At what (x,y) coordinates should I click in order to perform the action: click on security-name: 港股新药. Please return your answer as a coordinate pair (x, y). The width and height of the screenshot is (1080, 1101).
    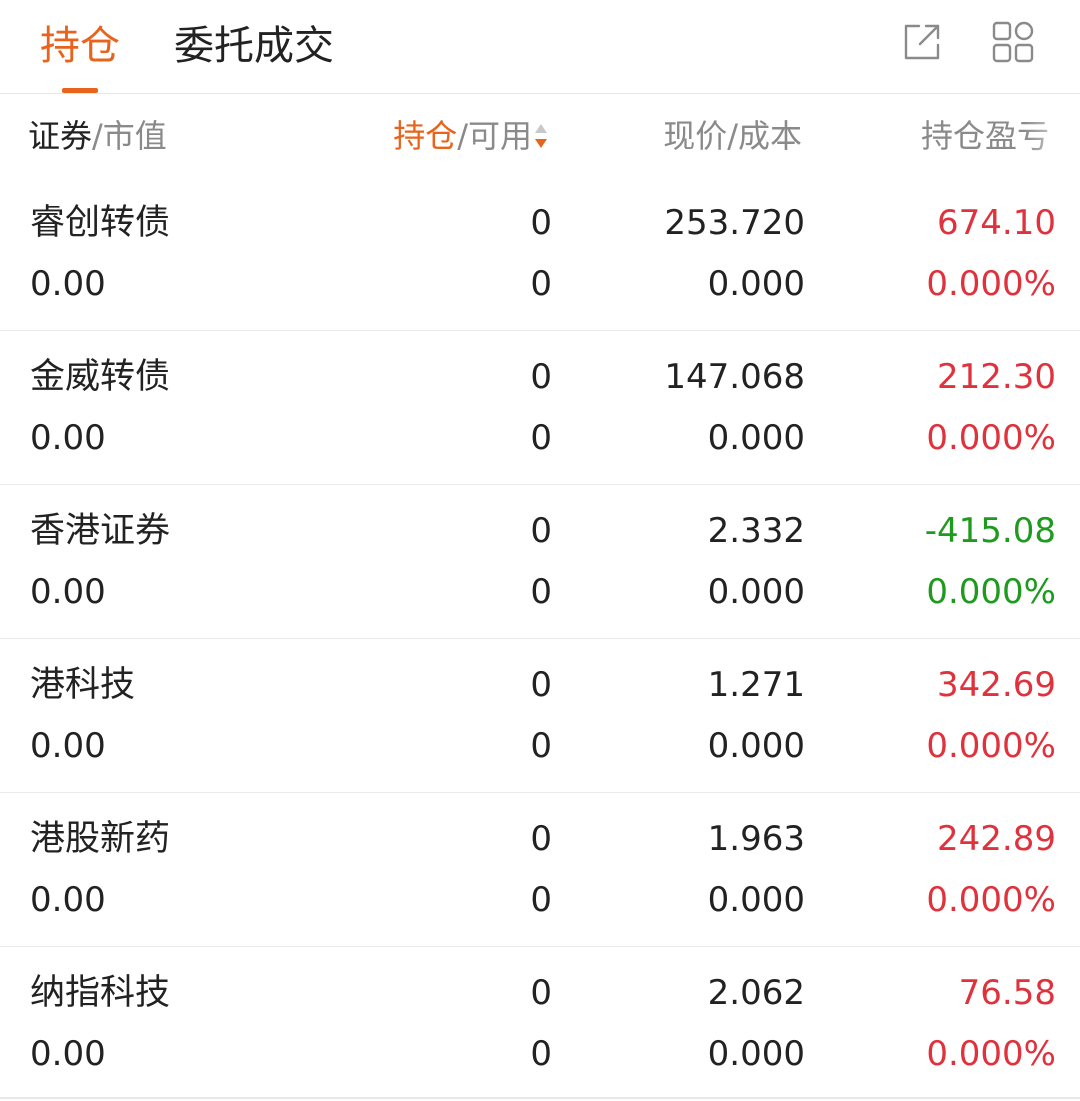
    Looking at the image, I should click on (100, 839).